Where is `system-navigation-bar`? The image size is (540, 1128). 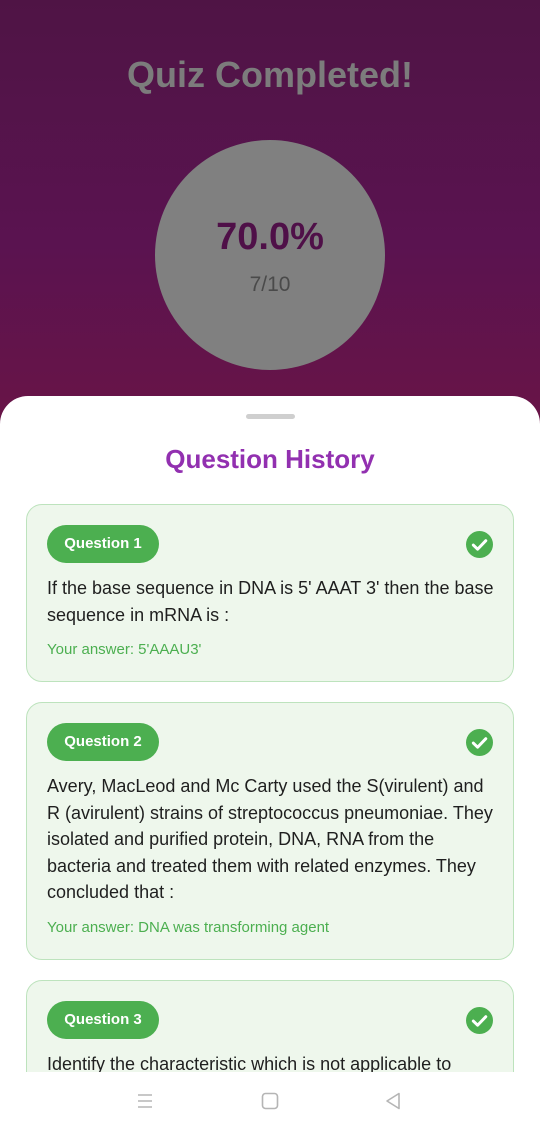 system-navigation-bar is located at coordinates (270, 1100).